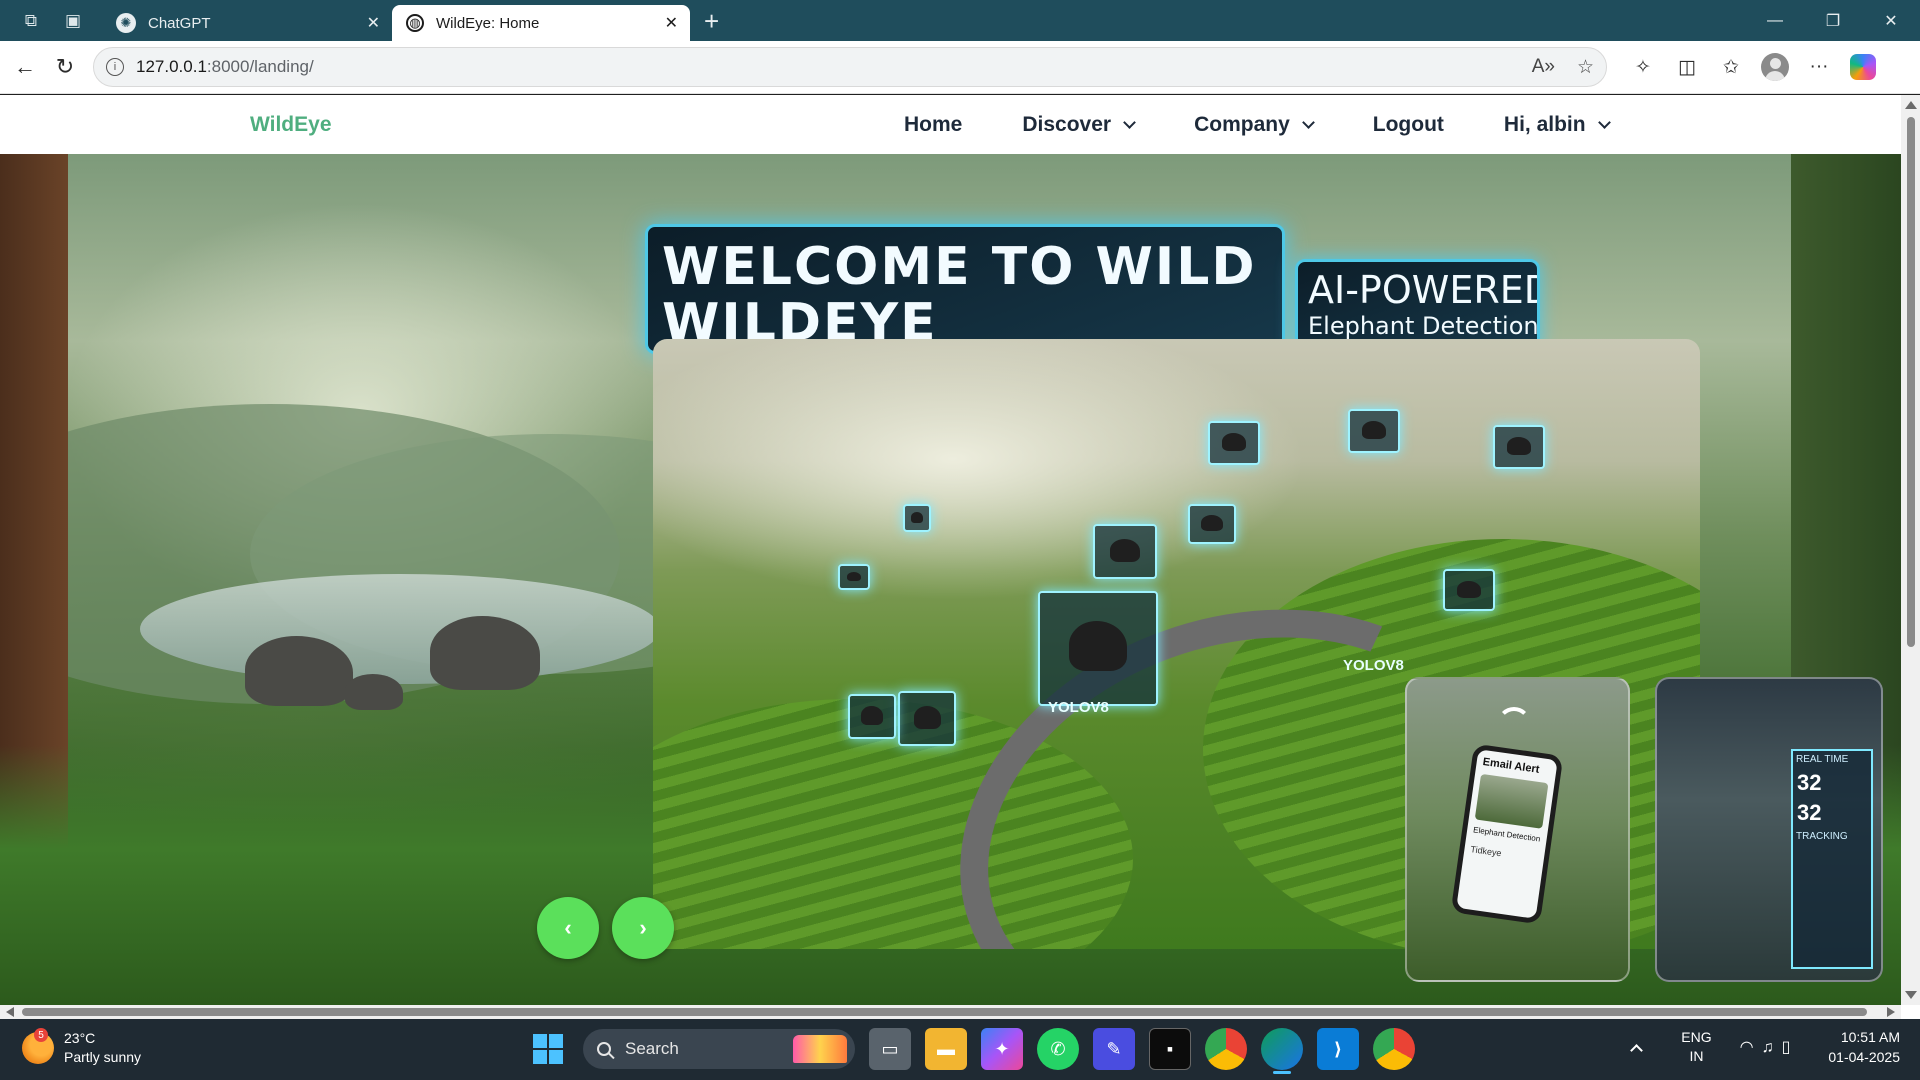 The height and width of the screenshot is (1080, 1920). I want to click on task-view-icon: ▭, so click(890, 1049).